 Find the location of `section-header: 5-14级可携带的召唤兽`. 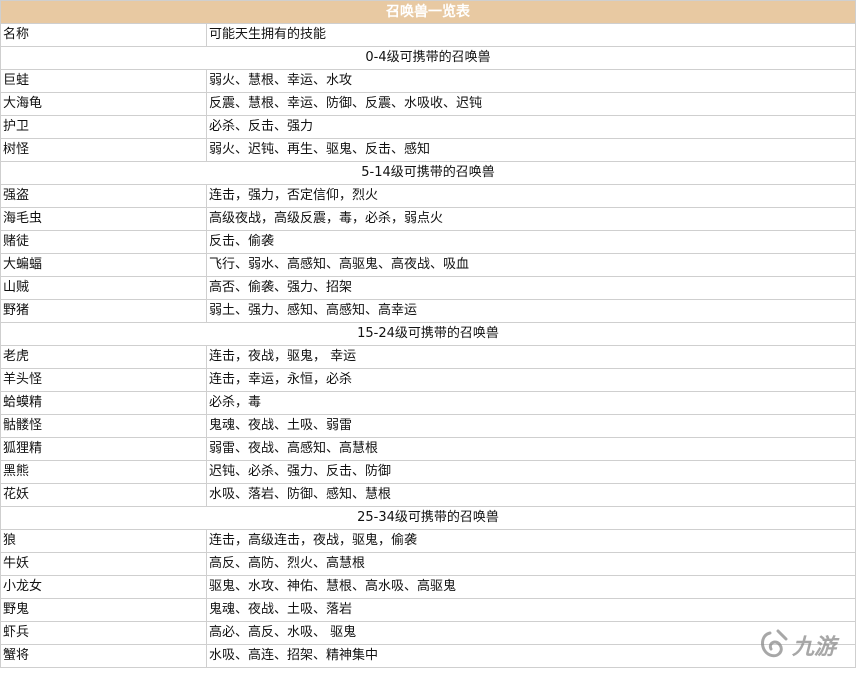

section-header: 5-14级可携带的召唤兽 is located at coordinates (428, 173).